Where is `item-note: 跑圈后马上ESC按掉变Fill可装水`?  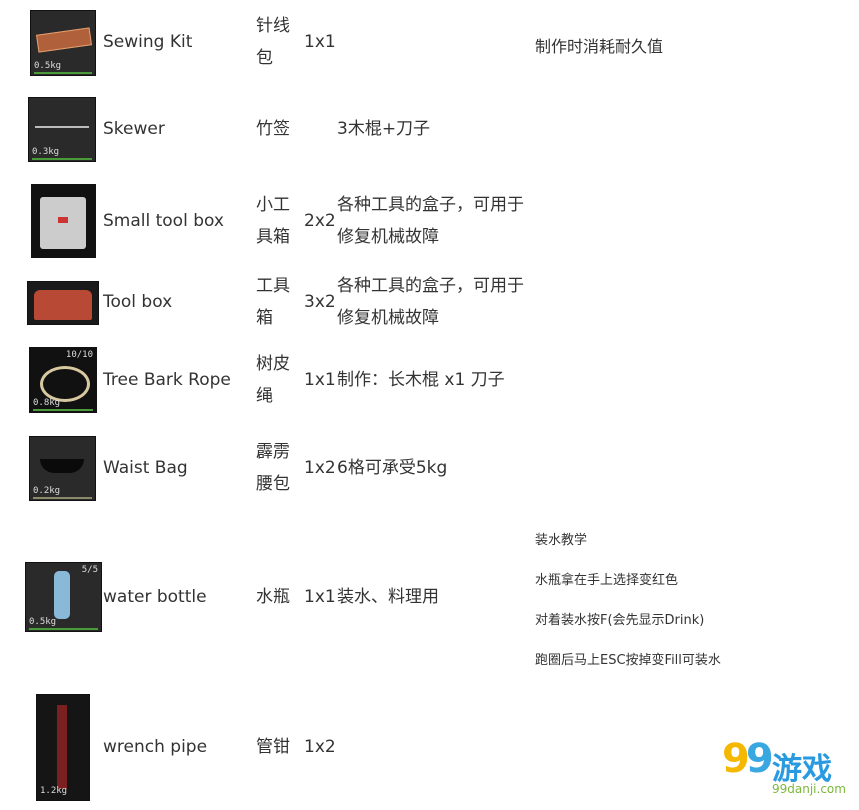 item-note: 跑圈后马上ESC按掉变Fill可装水 is located at coordinates (628, 660).